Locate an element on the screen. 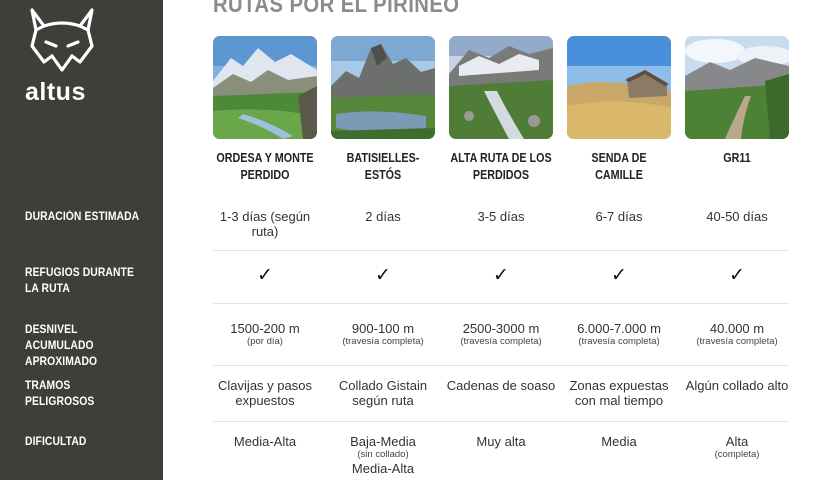 The height and width of the screenshot is (480, 840). cell-difficulty: Alta (completa) is located at coordinates (737, 447).